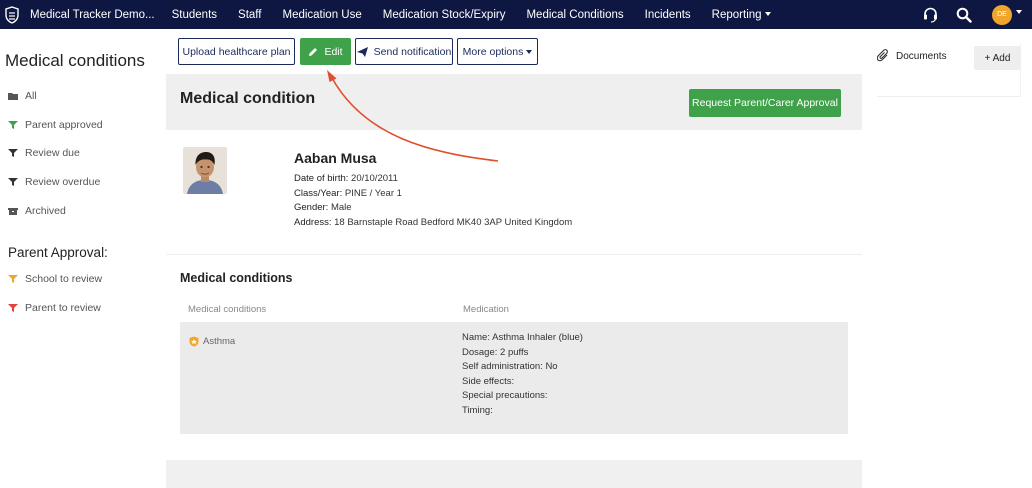 The height and width of the screenshot is (488, 1032). What do you see at coordinates (502, 366) in the screenshot?
I see `self-admin-label: Self administration:` at bounding box center [502, 366].